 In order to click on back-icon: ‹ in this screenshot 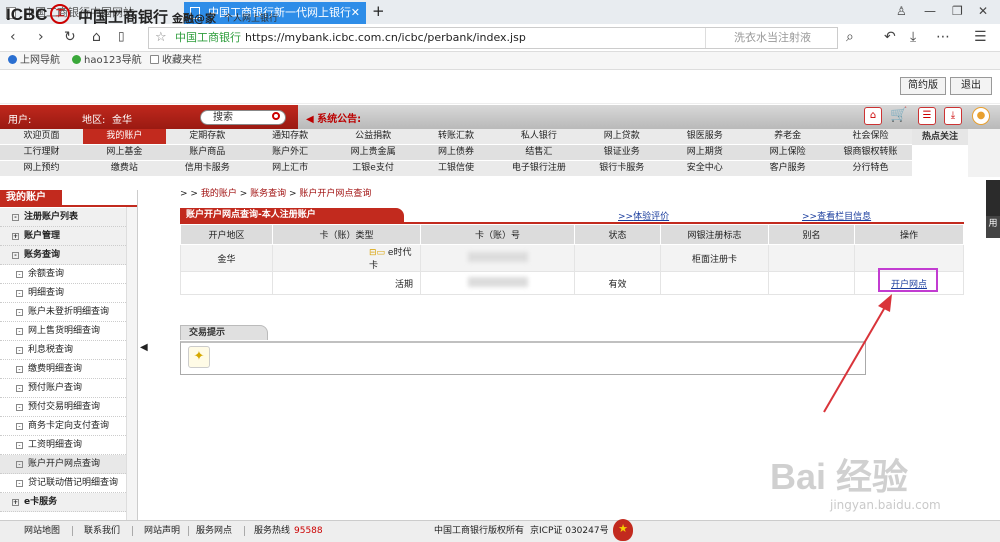, I will do `click(13, 37)`.